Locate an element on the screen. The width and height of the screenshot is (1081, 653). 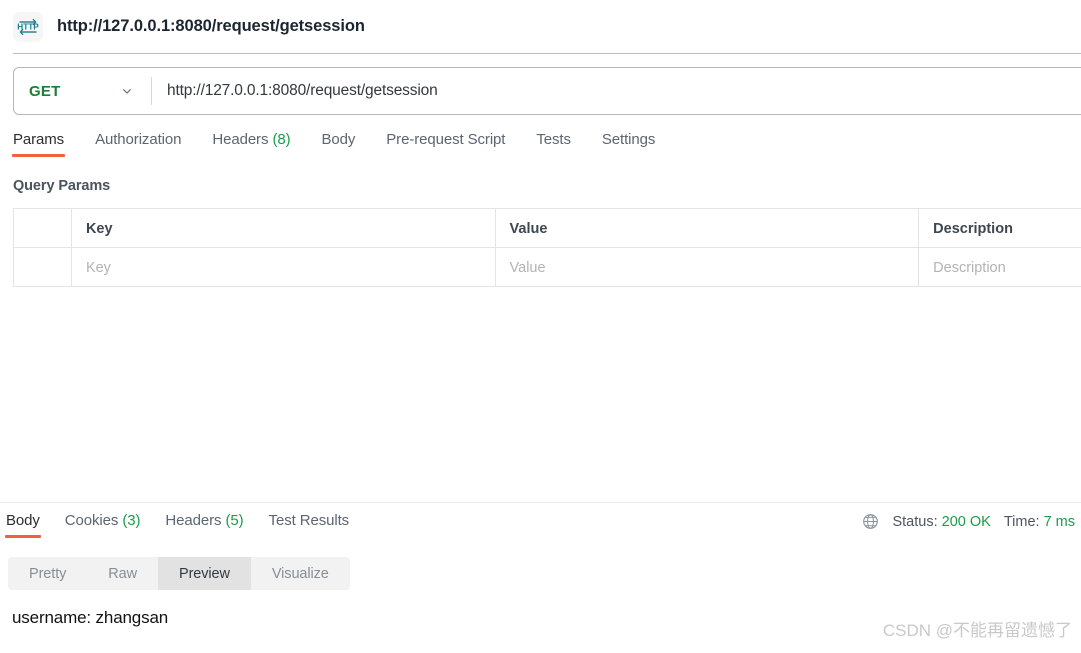
response-tab-test-results-label: Test Results is located at coordinates (309, 520).